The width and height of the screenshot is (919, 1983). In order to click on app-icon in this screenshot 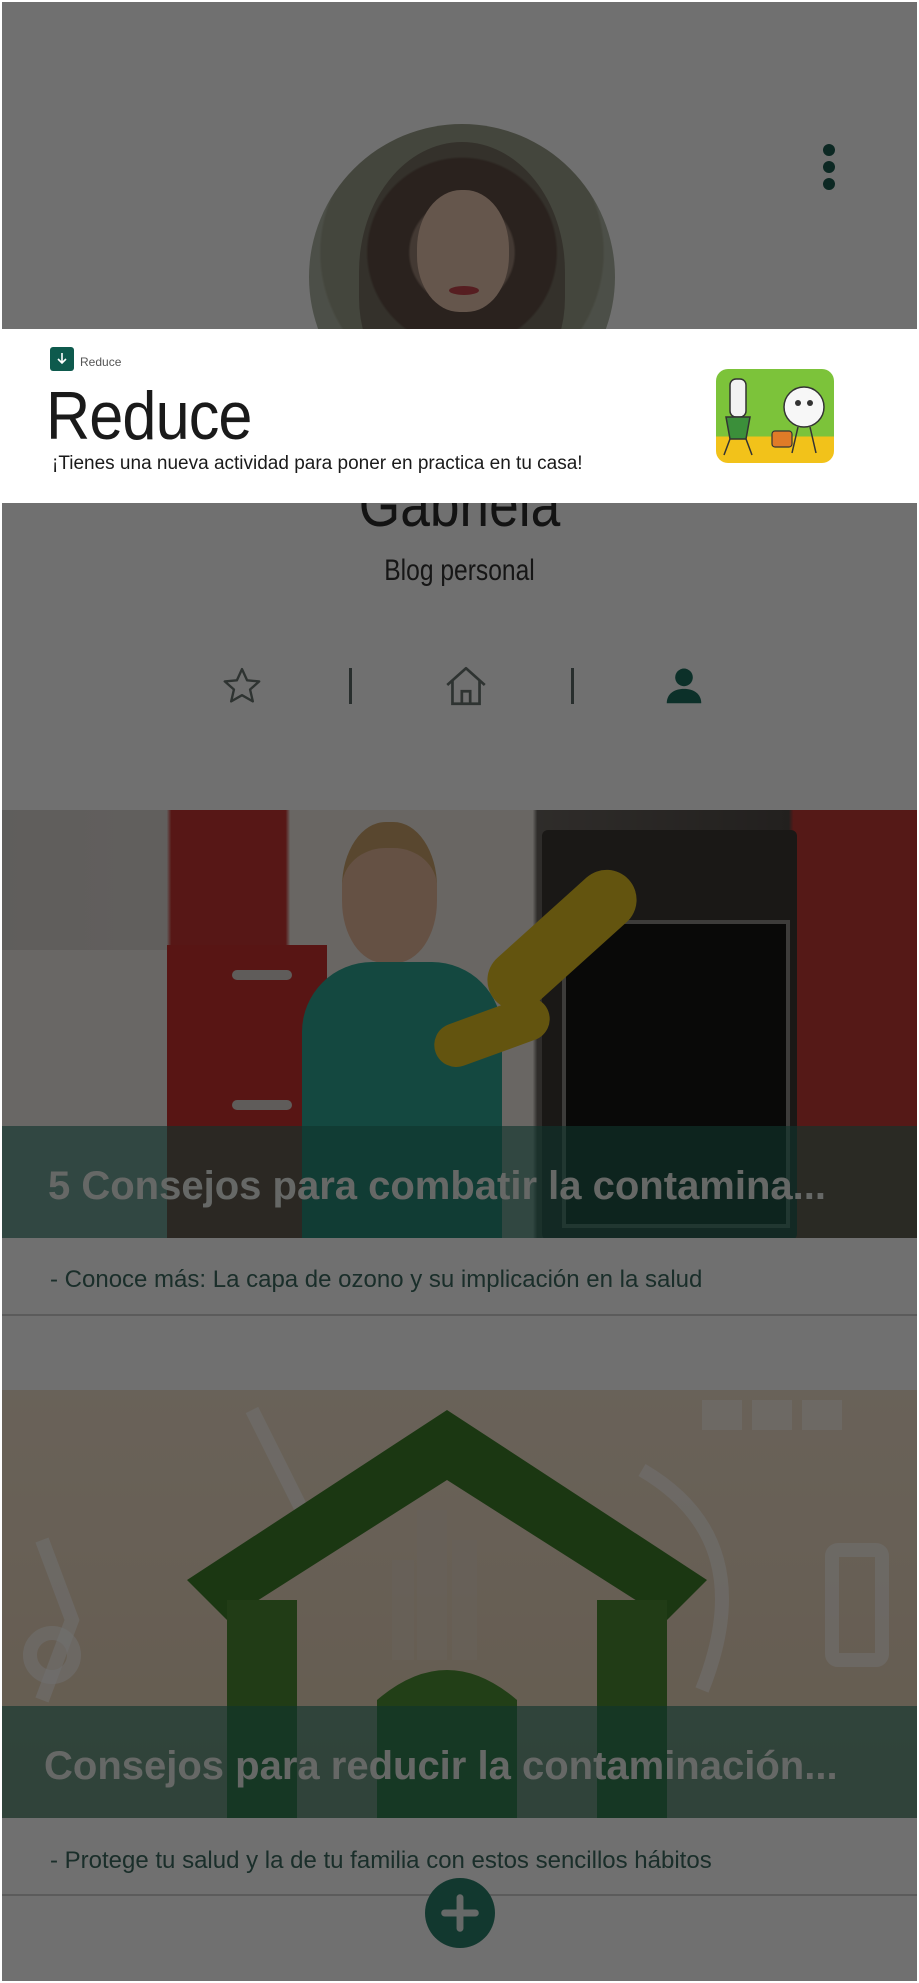, I will do `click(62, 359)`.